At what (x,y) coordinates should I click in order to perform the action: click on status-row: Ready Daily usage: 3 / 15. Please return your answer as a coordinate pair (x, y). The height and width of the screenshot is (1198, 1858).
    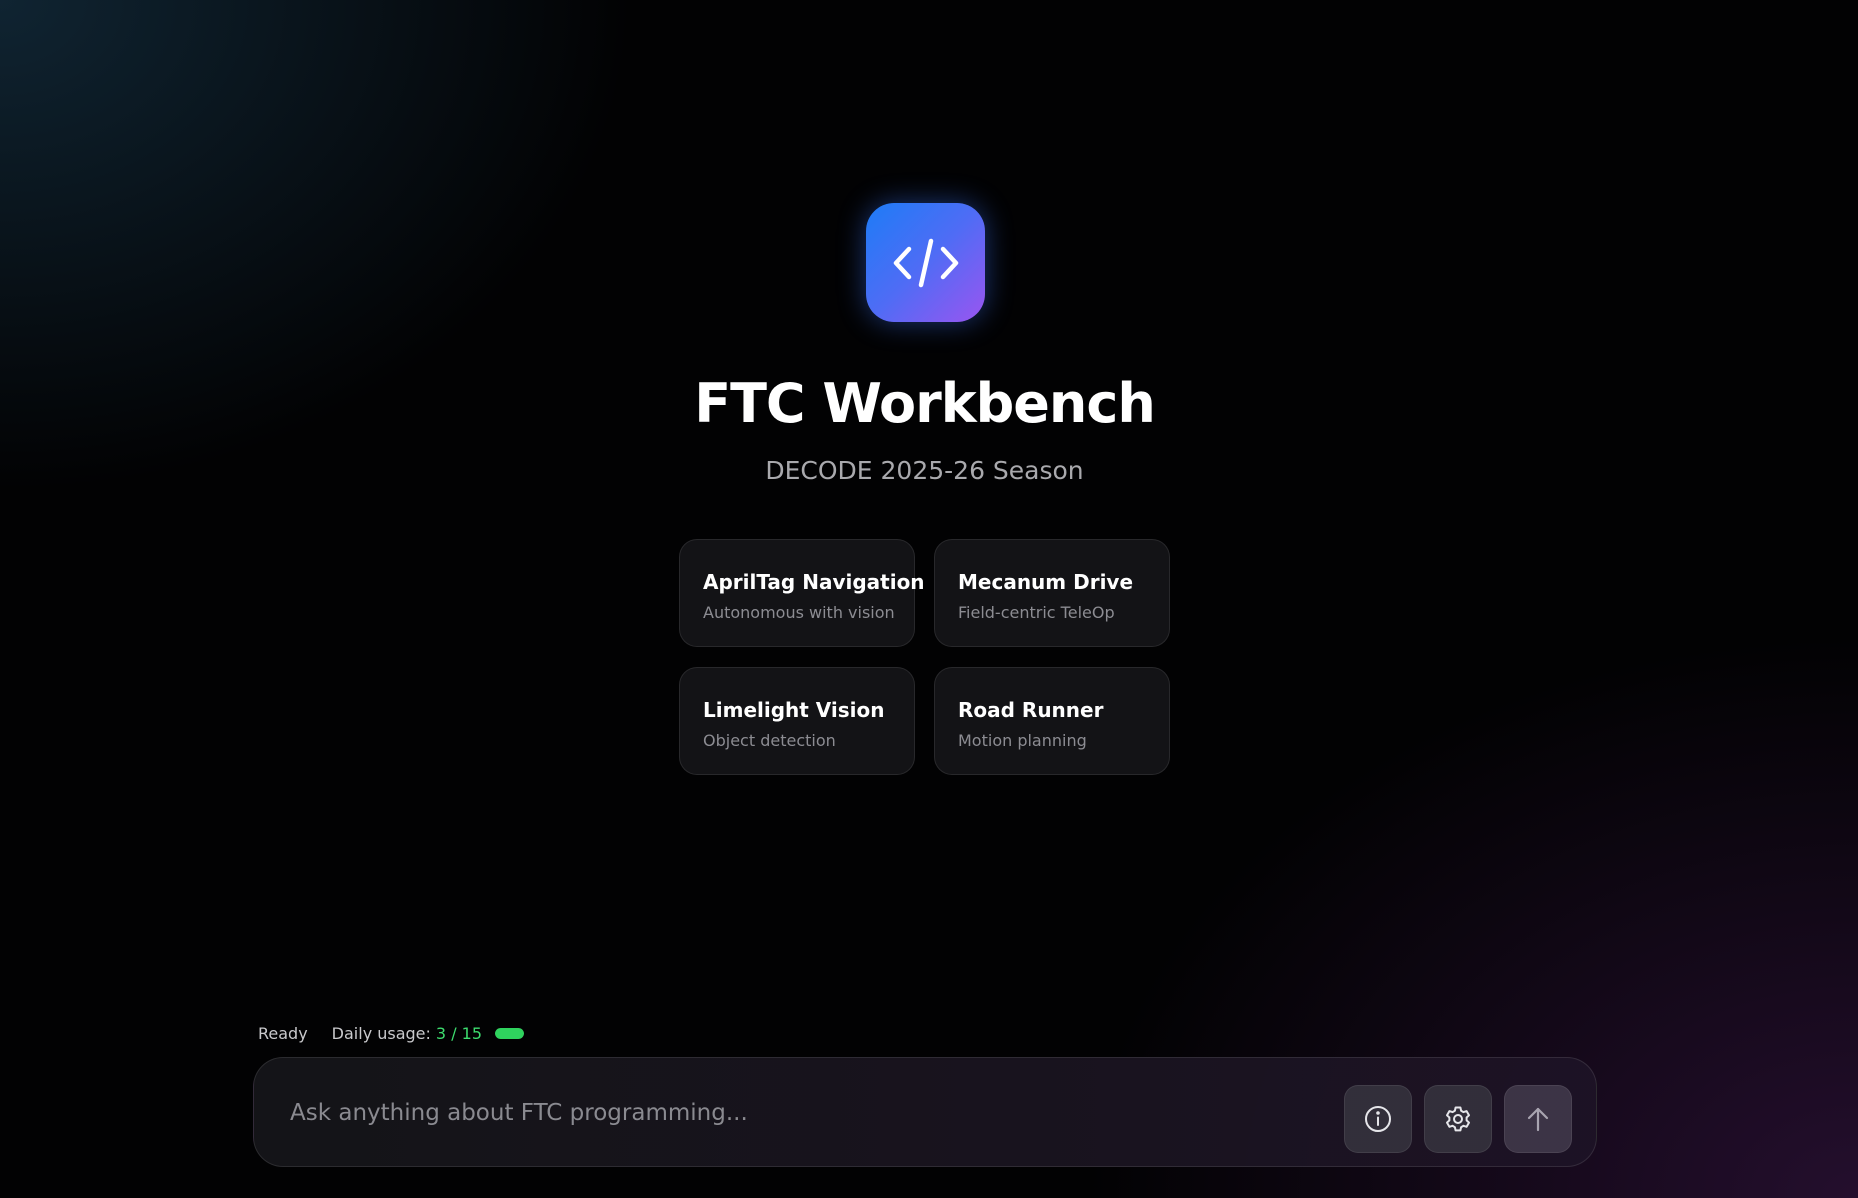
    Looking at the image, I should click on (391, 1033).